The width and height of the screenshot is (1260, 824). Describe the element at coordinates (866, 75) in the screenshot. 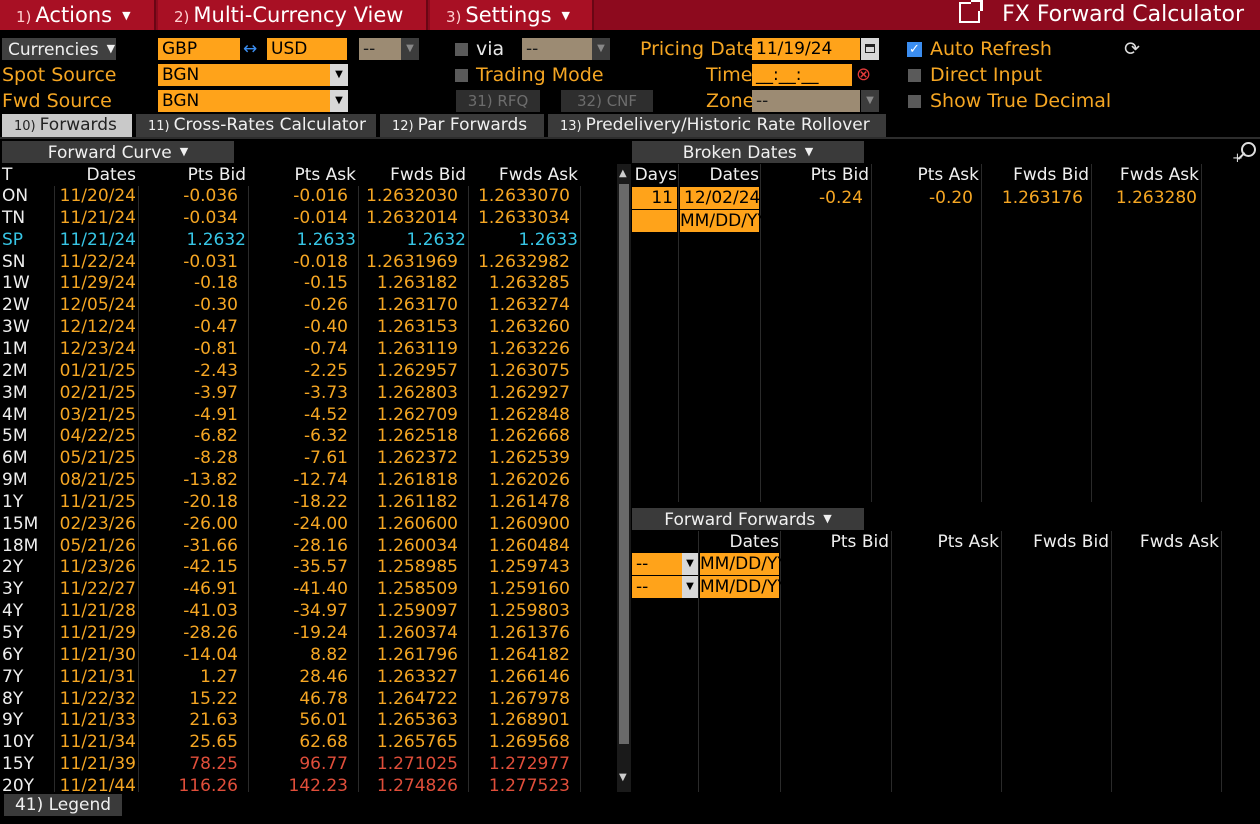

I see `clear-icon: ⊗` at that location.